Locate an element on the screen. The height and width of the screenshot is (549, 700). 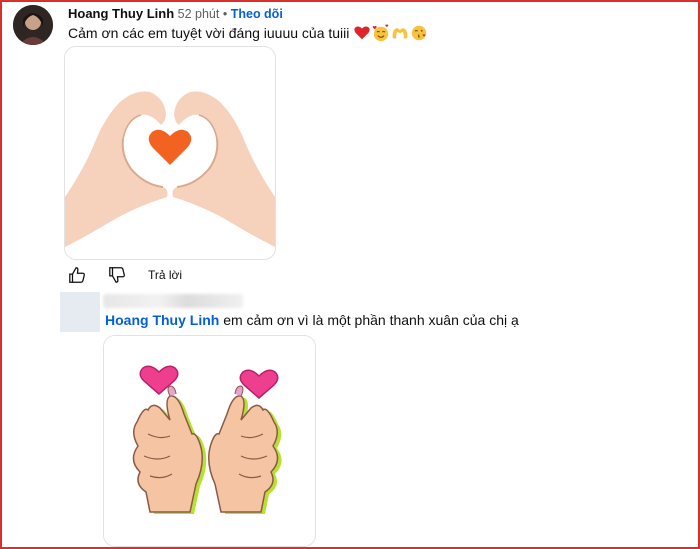
avatar is located at coordinates (33, 25).